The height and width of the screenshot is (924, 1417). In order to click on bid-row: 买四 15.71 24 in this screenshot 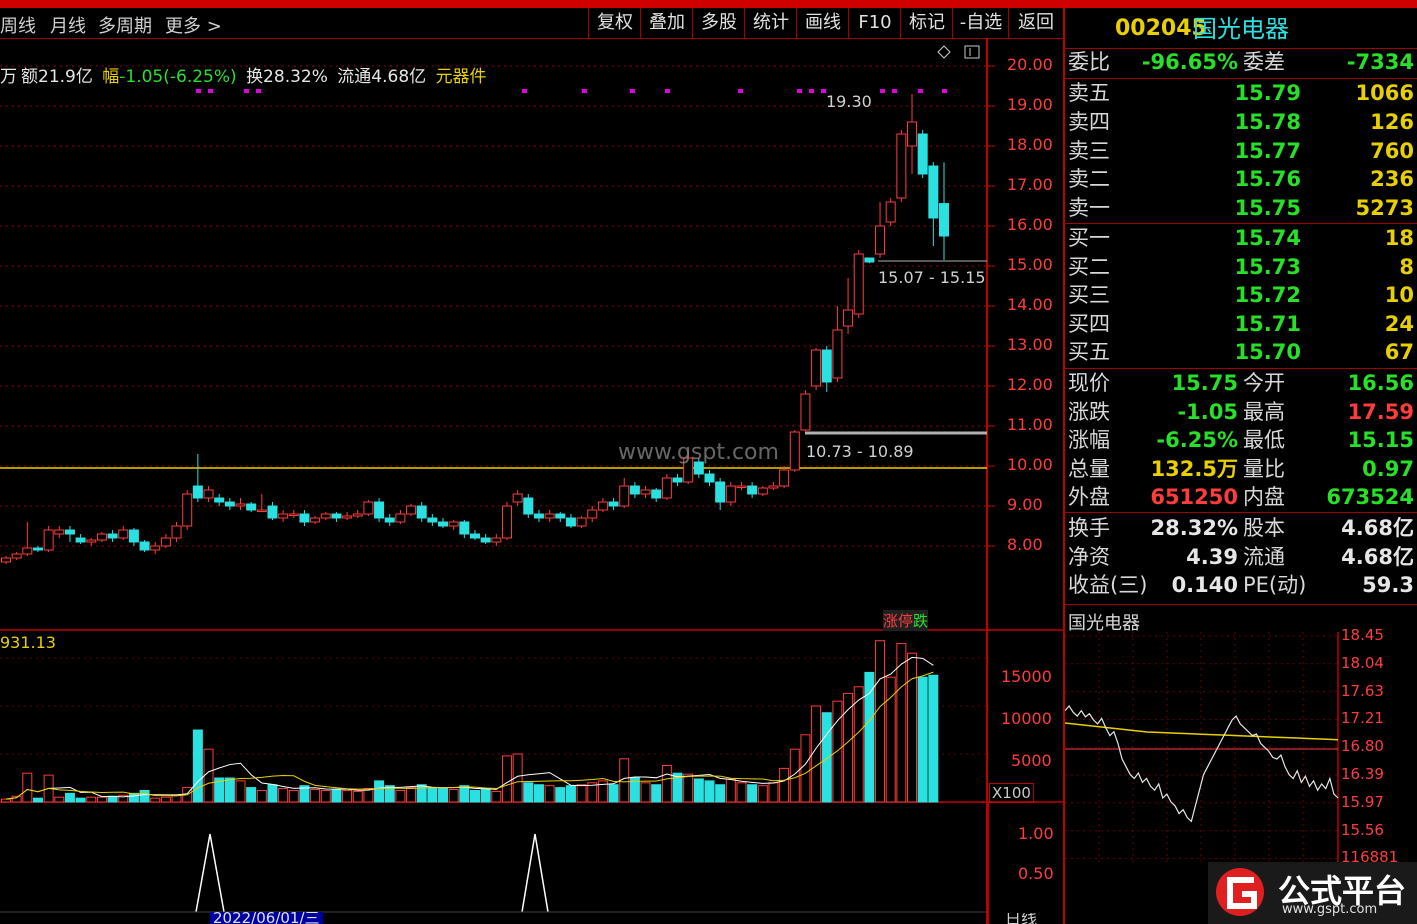, I will do `click(1241, 324)`.